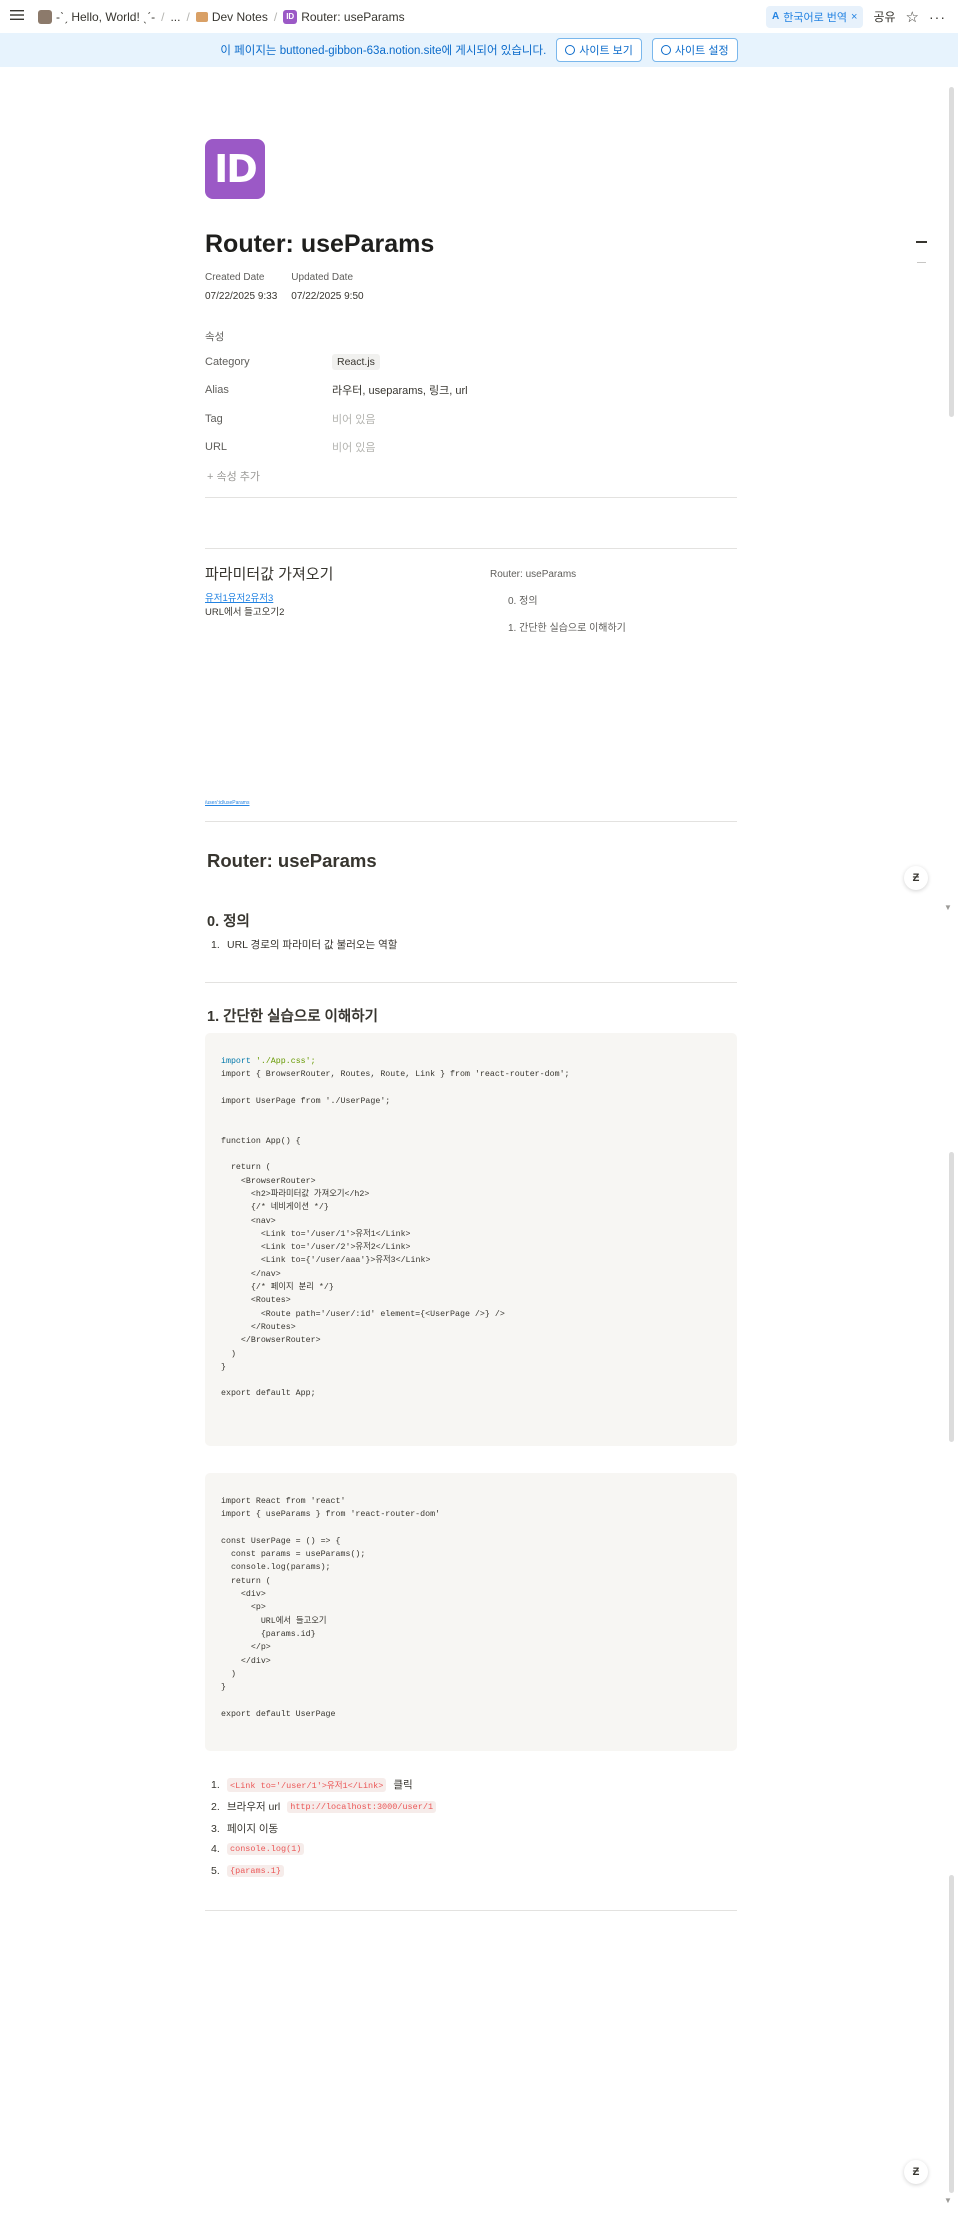 The height and width of the screenshot is (2214, 958). I want to click on tiny-link: /user/:id/useParams, so click(227, 803).